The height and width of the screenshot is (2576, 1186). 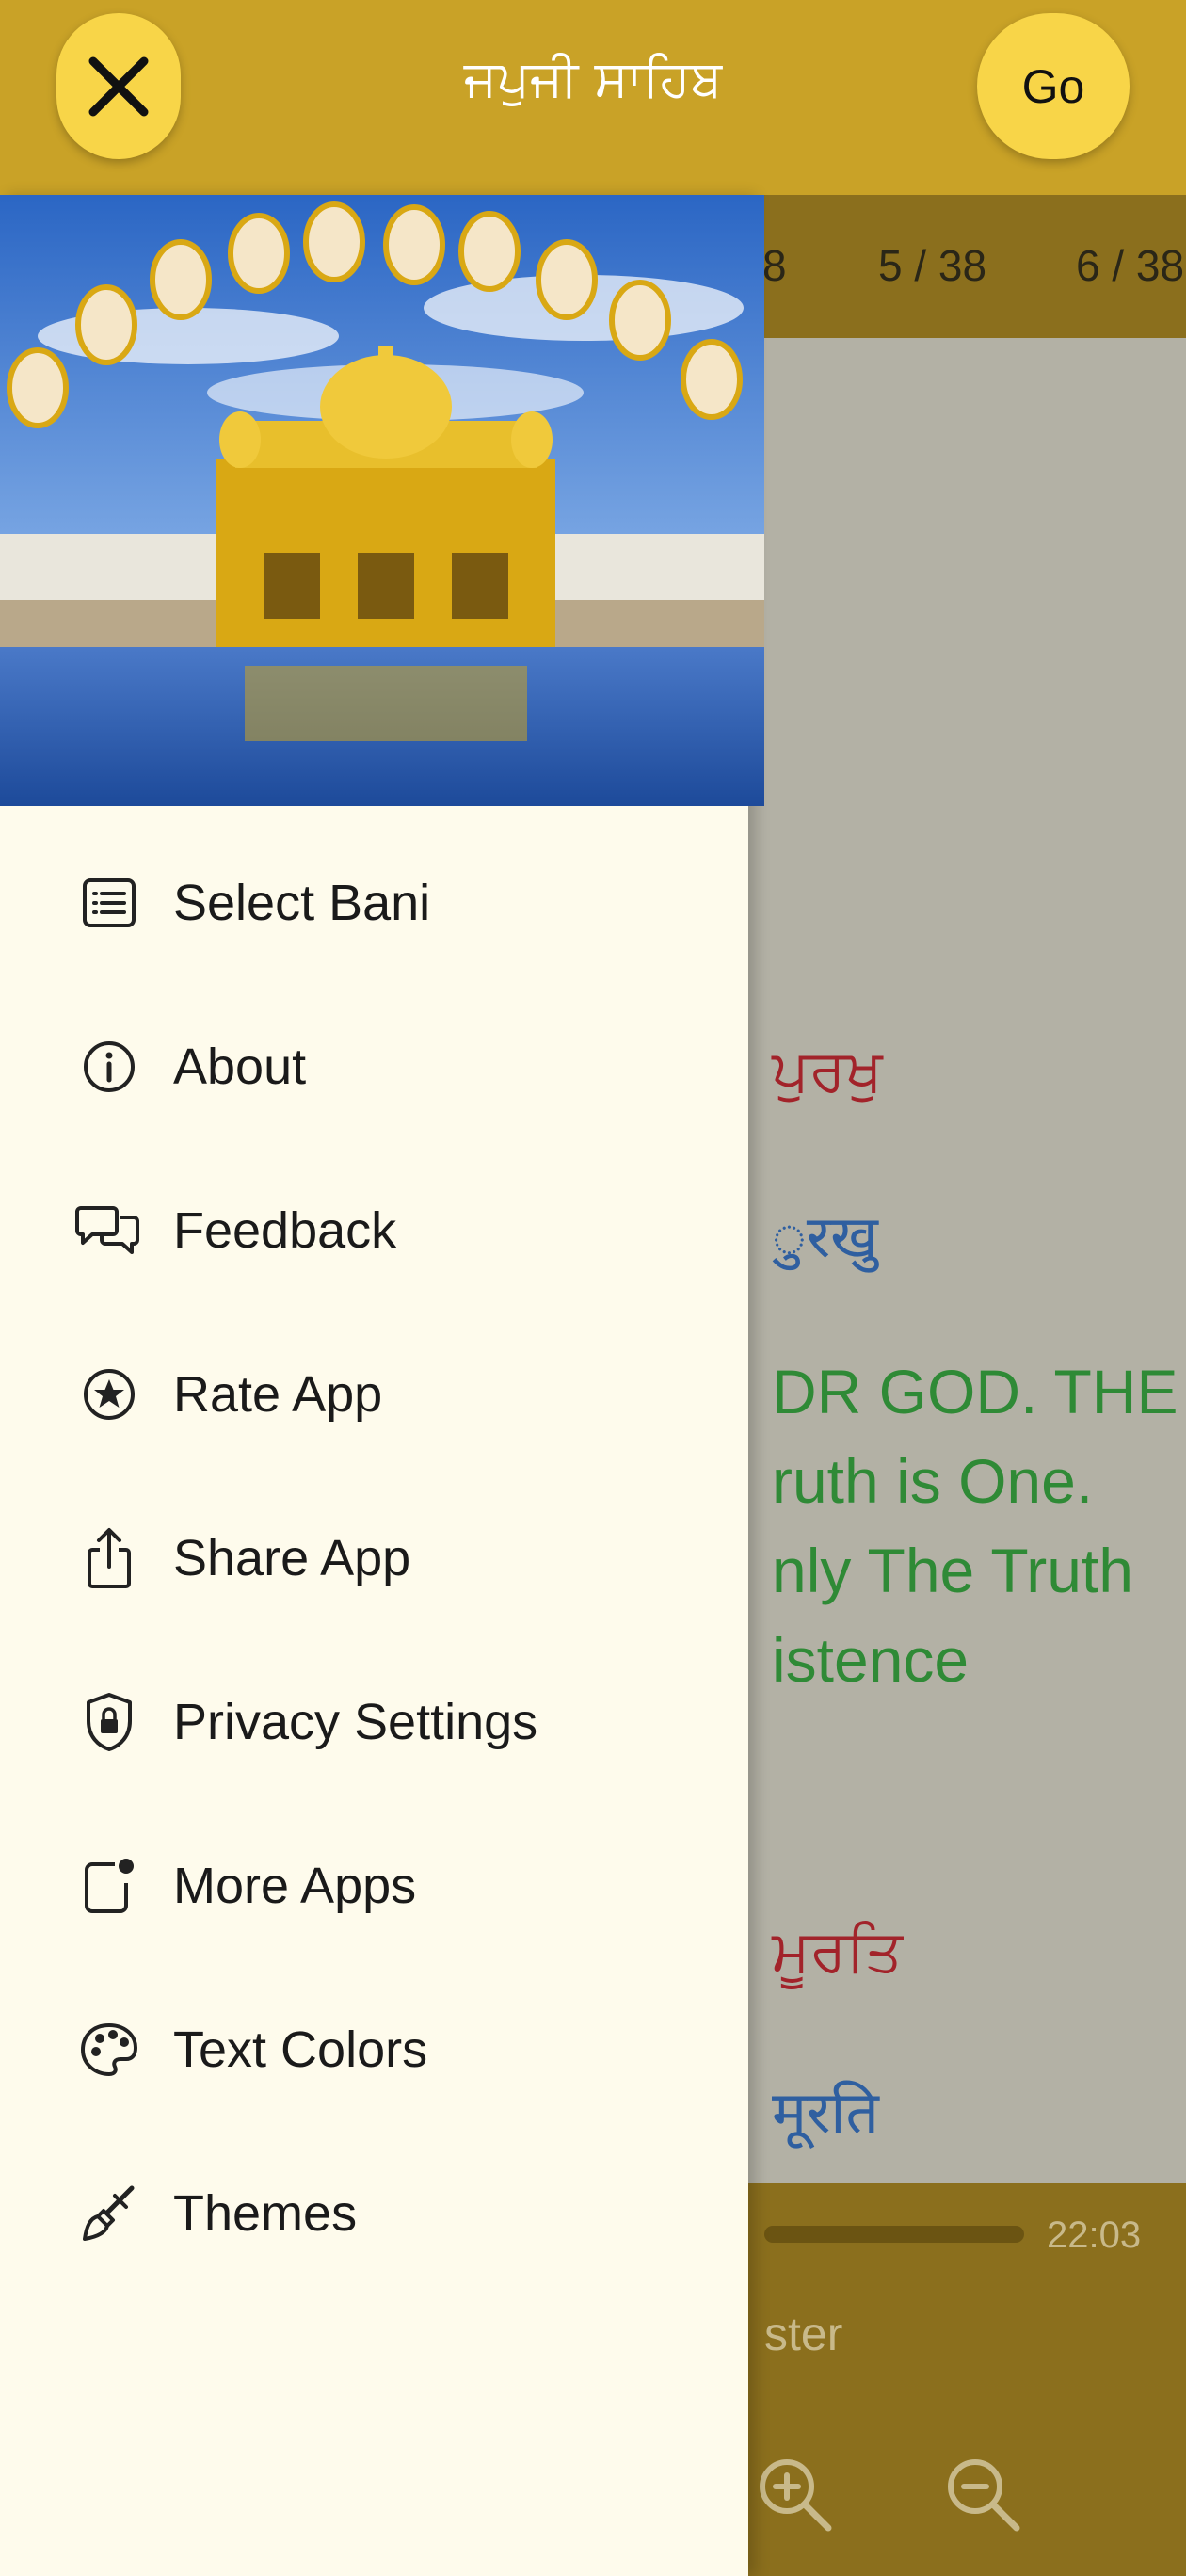 I want to click on page-tab: 6 / 38, so click(x=1130, y=265).